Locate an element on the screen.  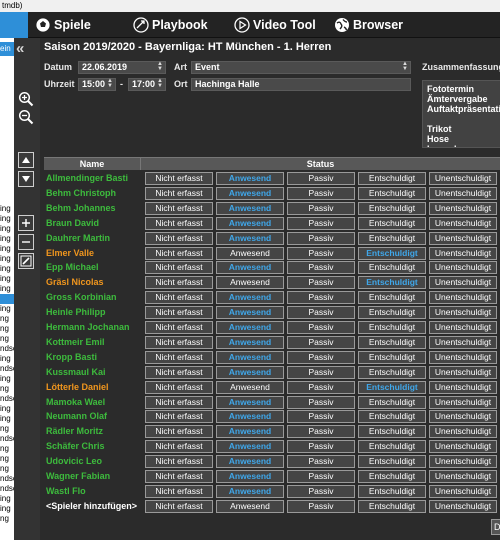
player-name: Kottmeir Emil is located at coordinates (92, 342).